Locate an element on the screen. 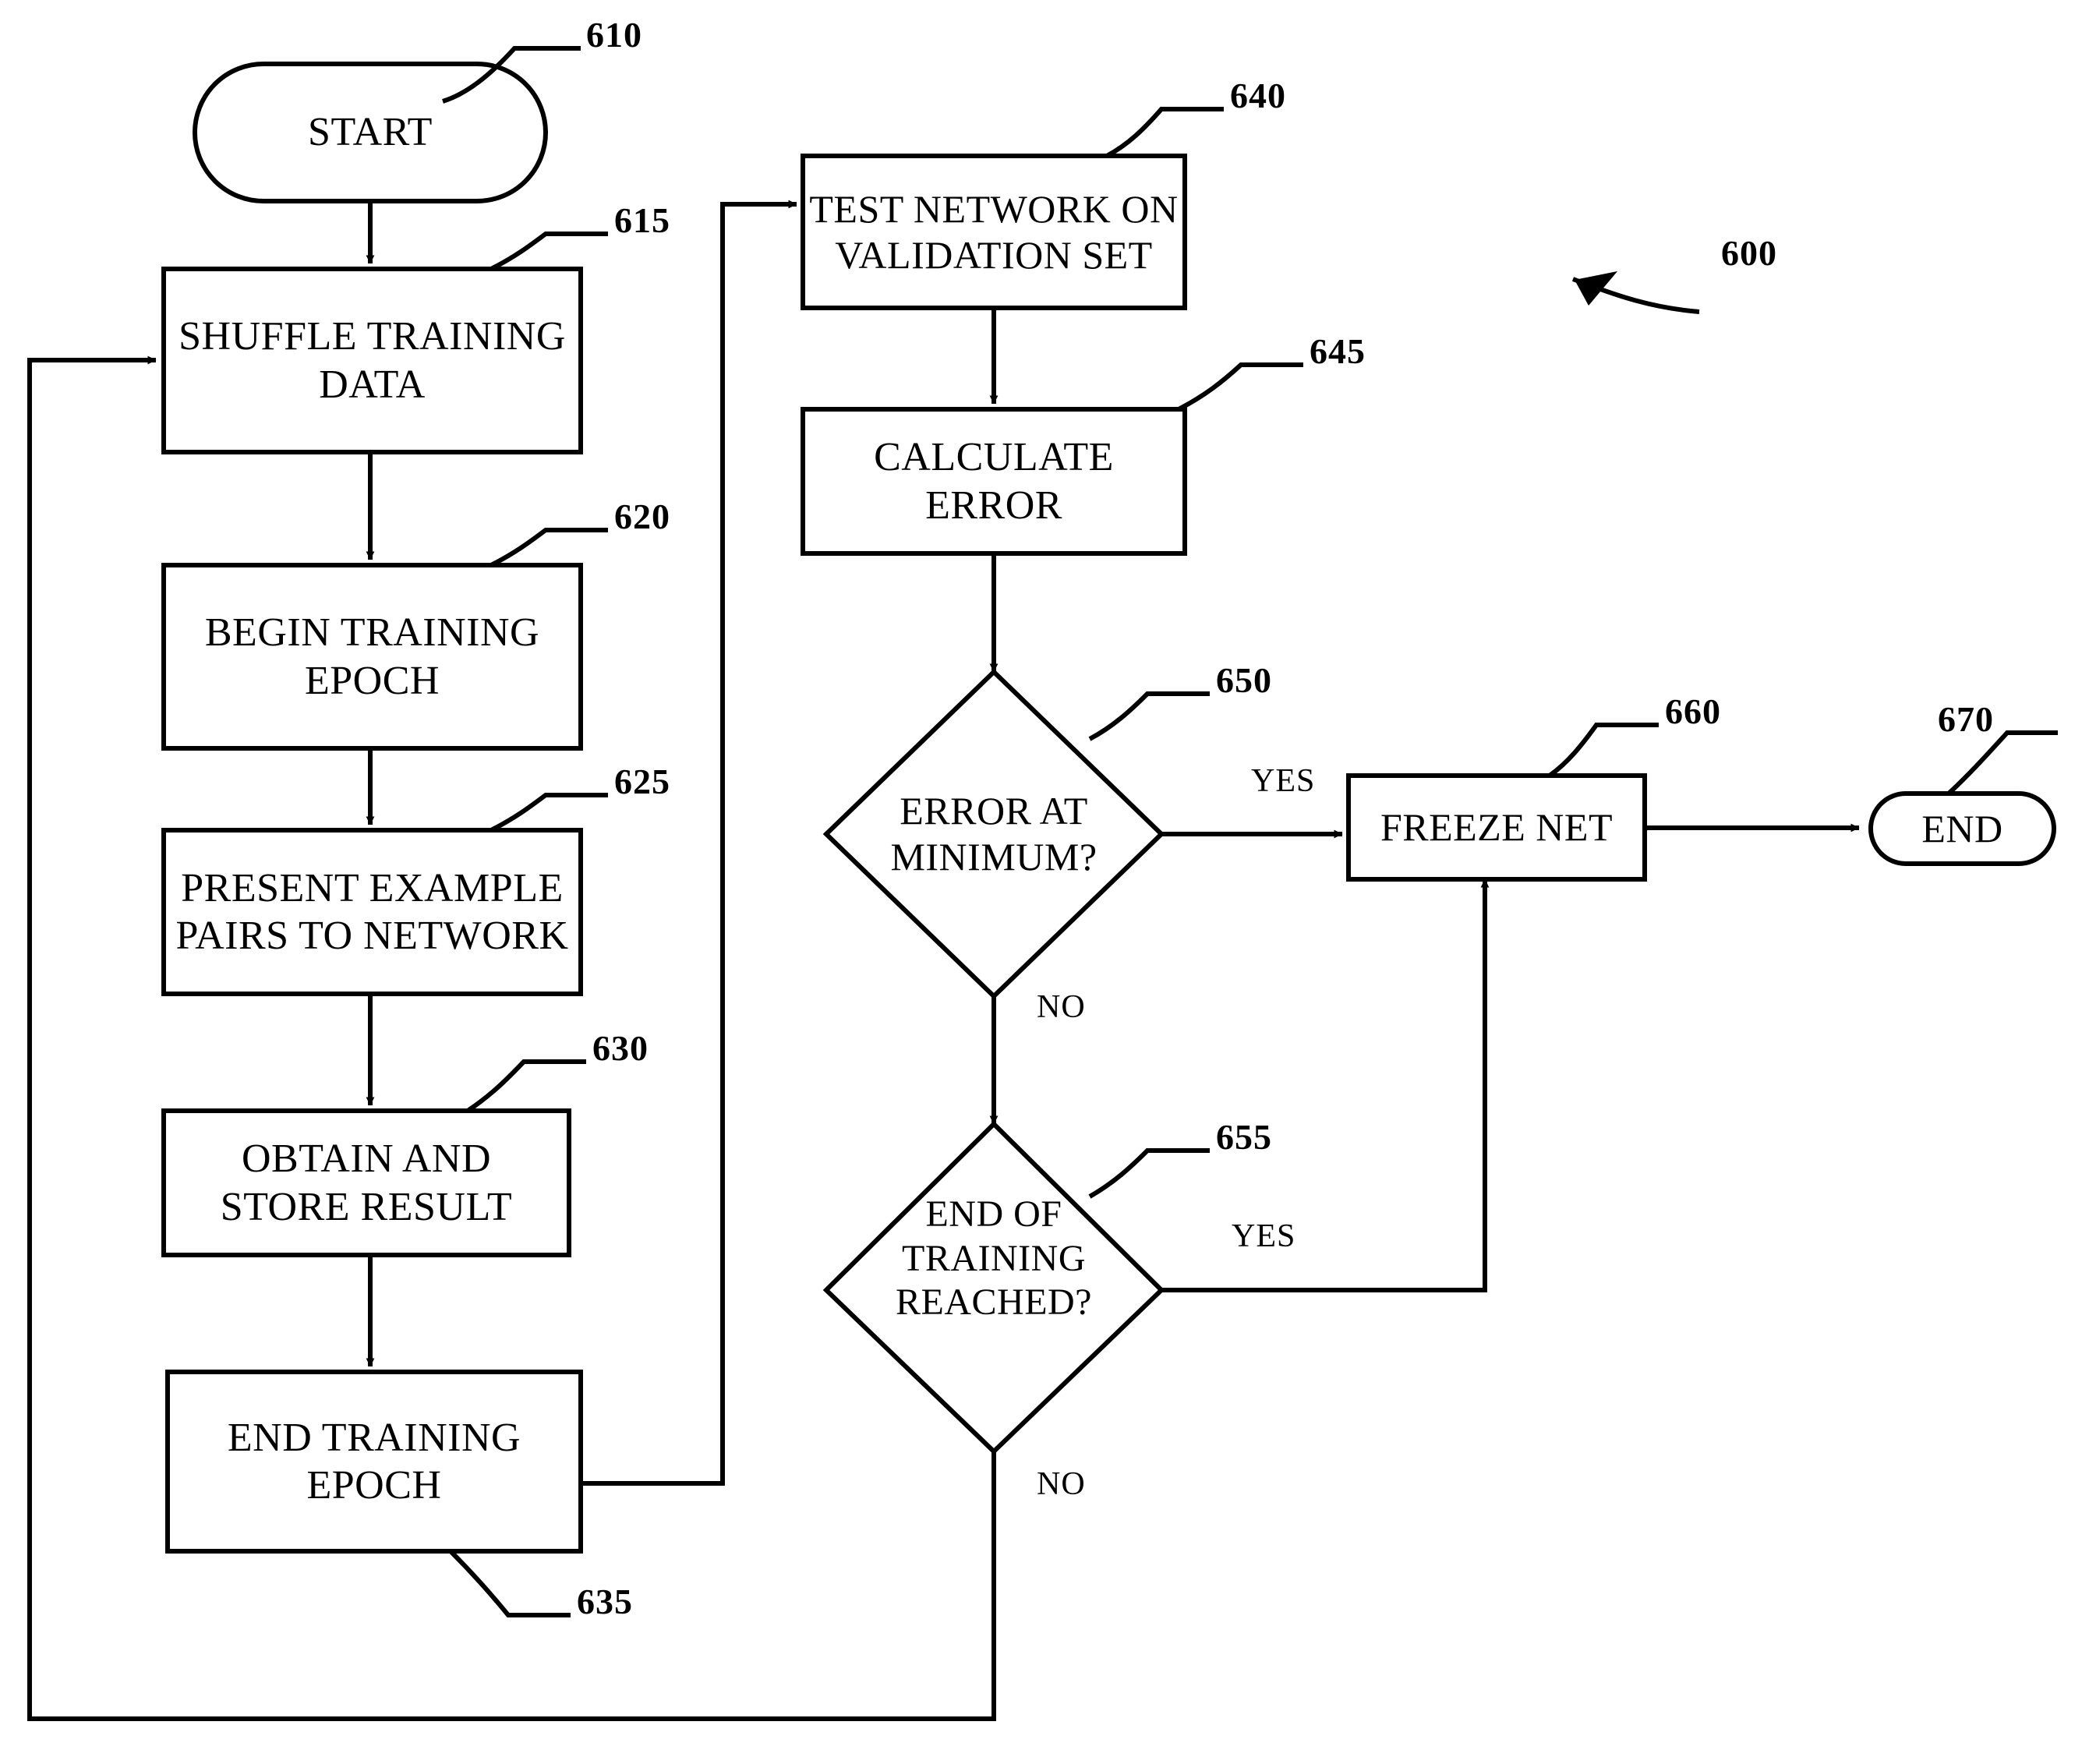 This screenshot has width=2089, height=1764. ref-660-text: 660 is located at coordinates (1693, 711).